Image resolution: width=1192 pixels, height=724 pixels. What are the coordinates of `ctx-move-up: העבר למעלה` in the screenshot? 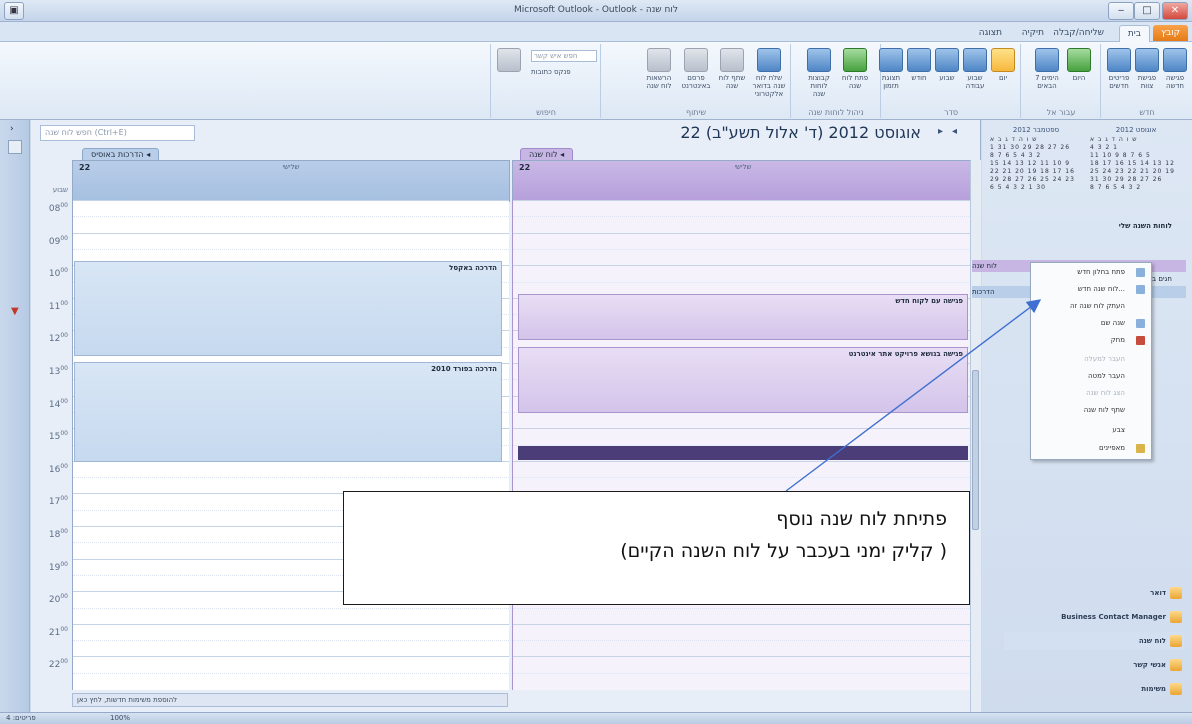 It's located at (1091, 359).